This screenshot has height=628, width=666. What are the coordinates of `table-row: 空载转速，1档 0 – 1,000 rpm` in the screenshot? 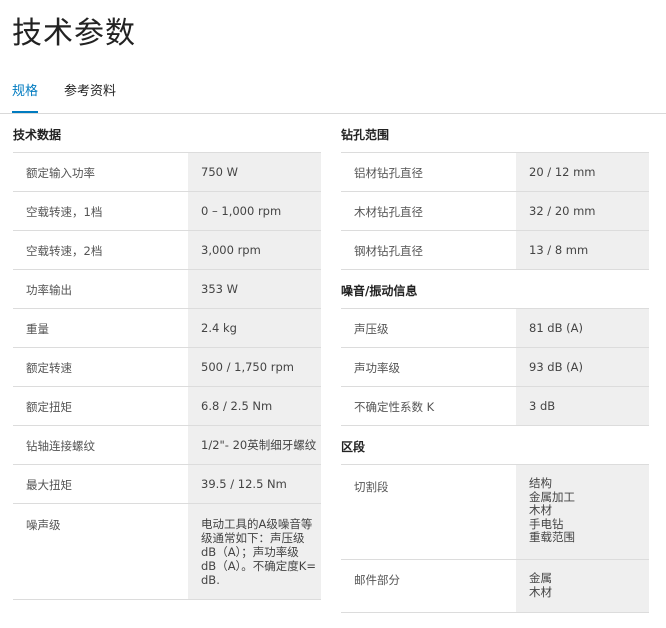 It's located at (167, 211).